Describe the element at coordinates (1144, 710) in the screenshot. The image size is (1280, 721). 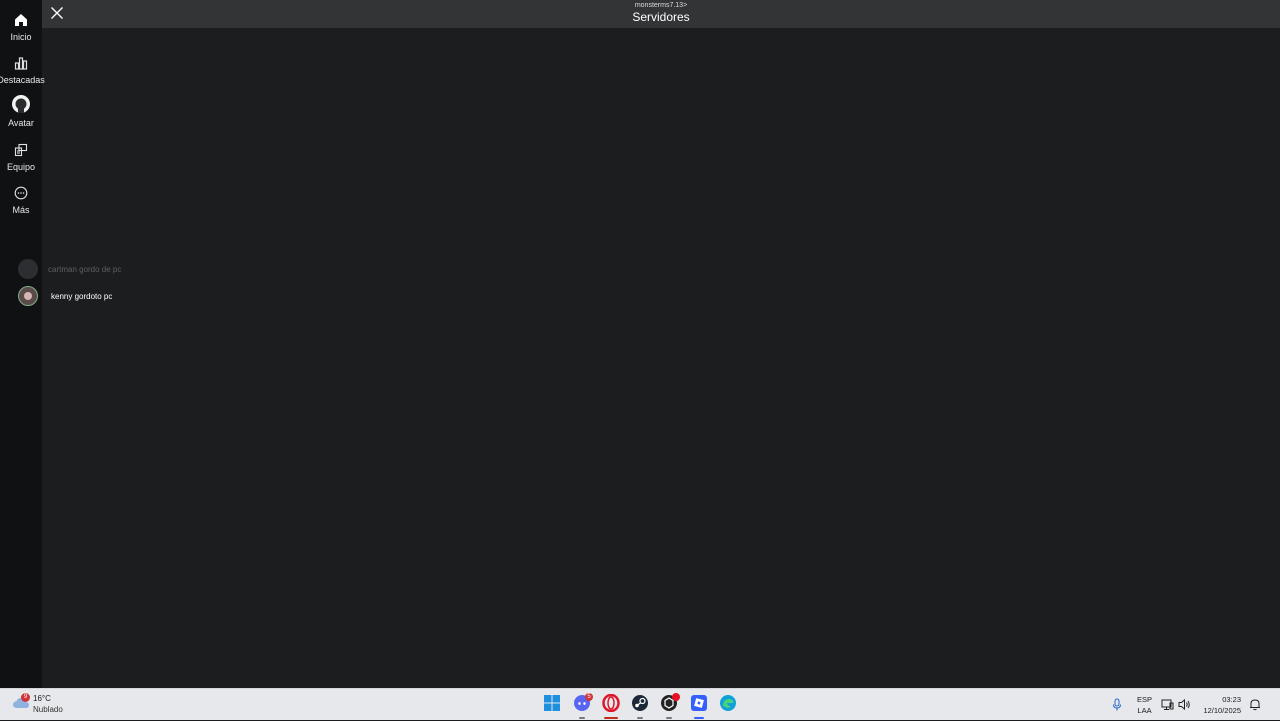
I see `language-line-2: LAA` at that location.